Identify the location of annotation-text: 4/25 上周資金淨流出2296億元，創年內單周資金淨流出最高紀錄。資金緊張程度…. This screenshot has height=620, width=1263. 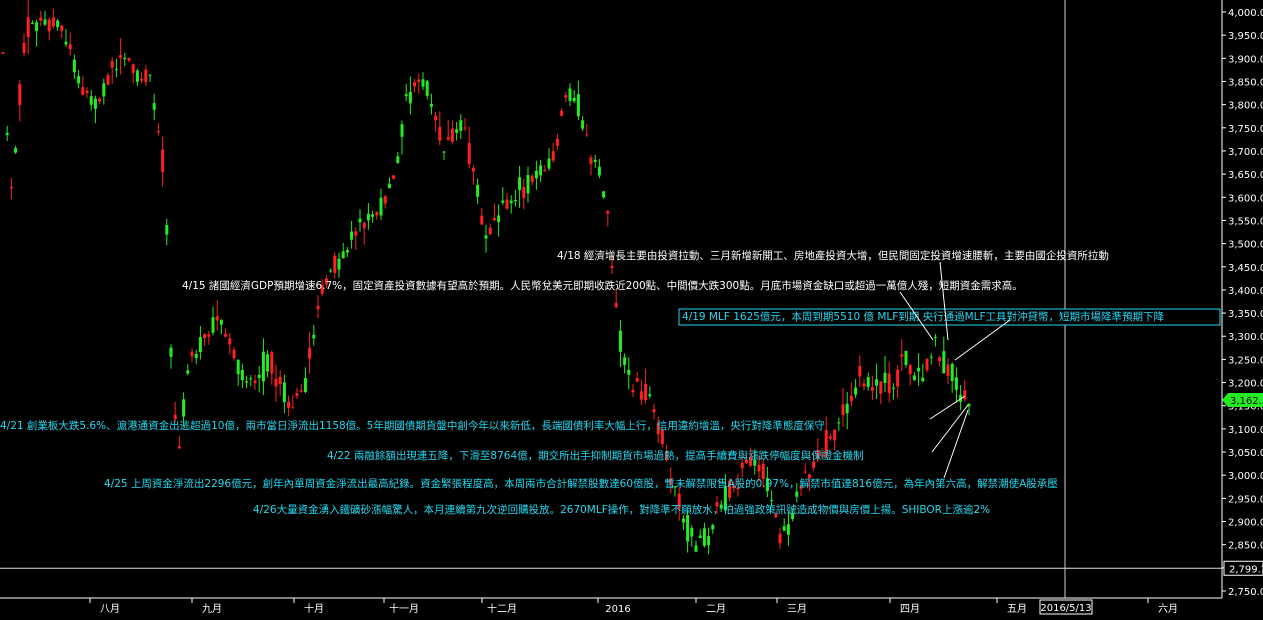
(581, 483).